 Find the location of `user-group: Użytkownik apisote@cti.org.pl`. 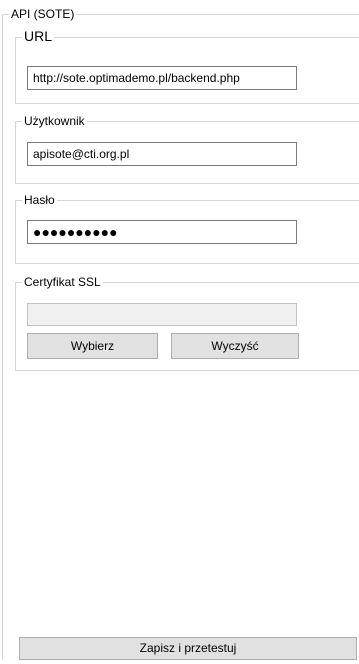

user-group: Użytkownik apisote@cti.org.pl is located at coordinates (187, 149).